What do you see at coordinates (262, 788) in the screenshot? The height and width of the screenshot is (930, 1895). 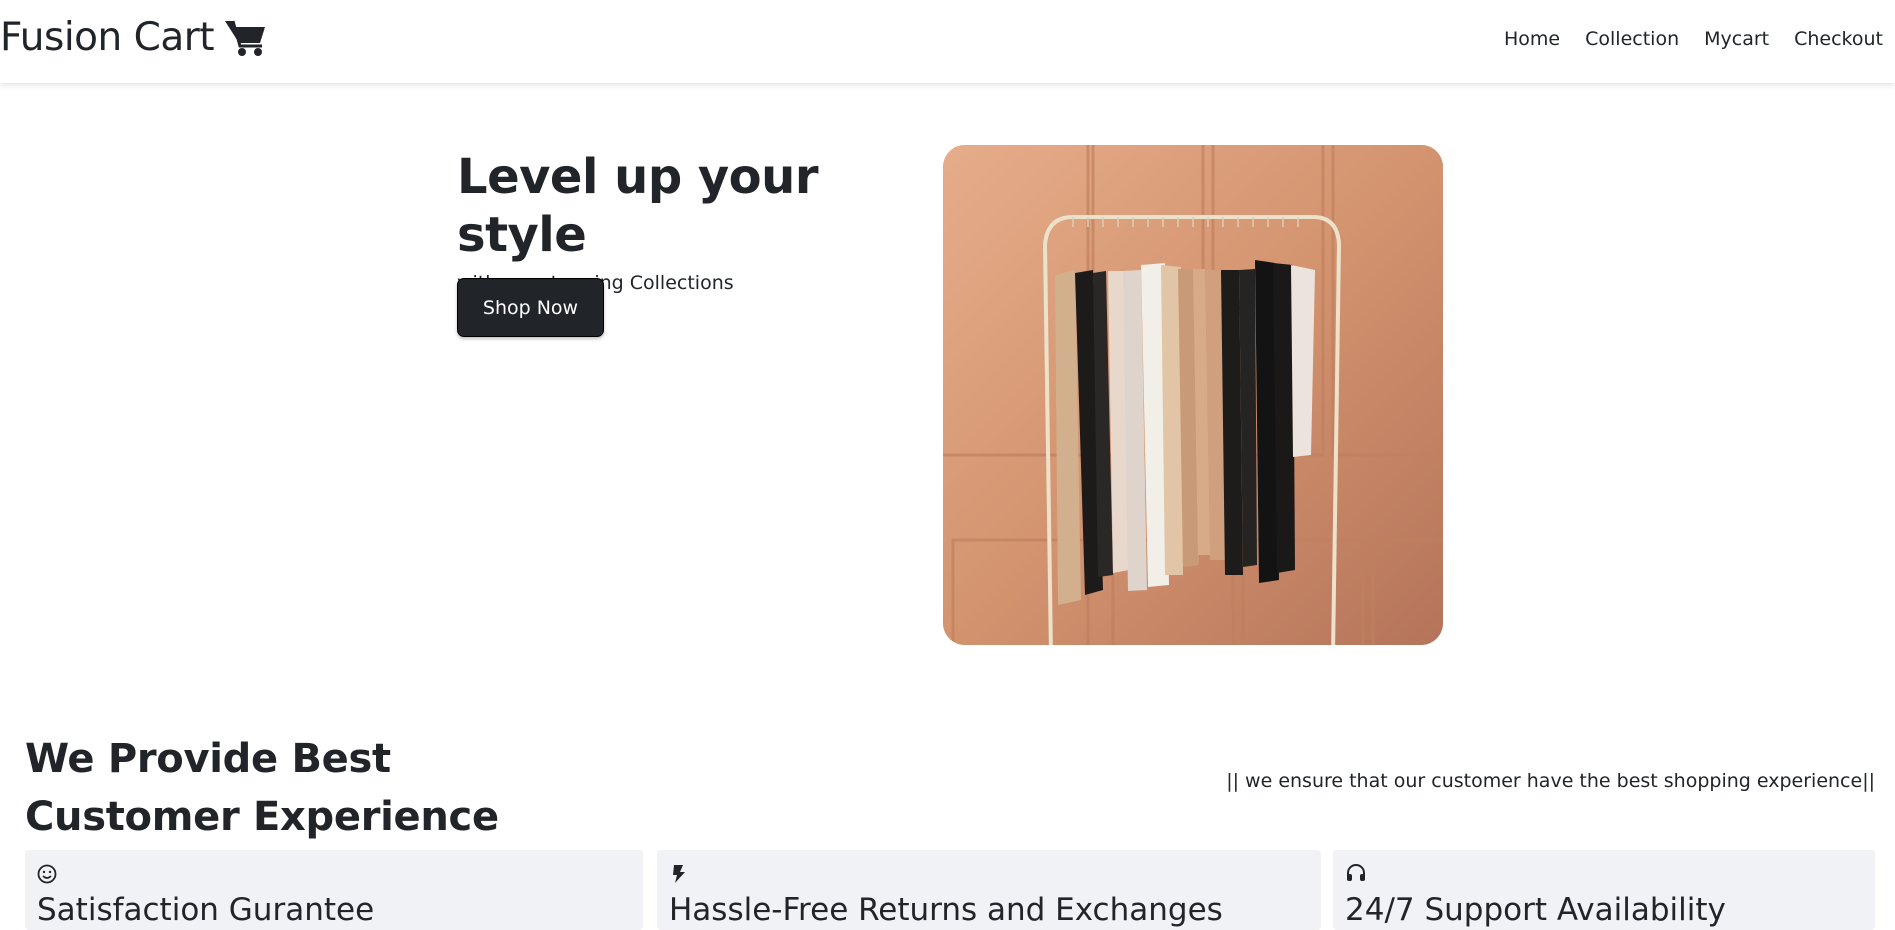 I see `experience-title: We Provide Best Customer Experience` at bounding box center [262, 788].